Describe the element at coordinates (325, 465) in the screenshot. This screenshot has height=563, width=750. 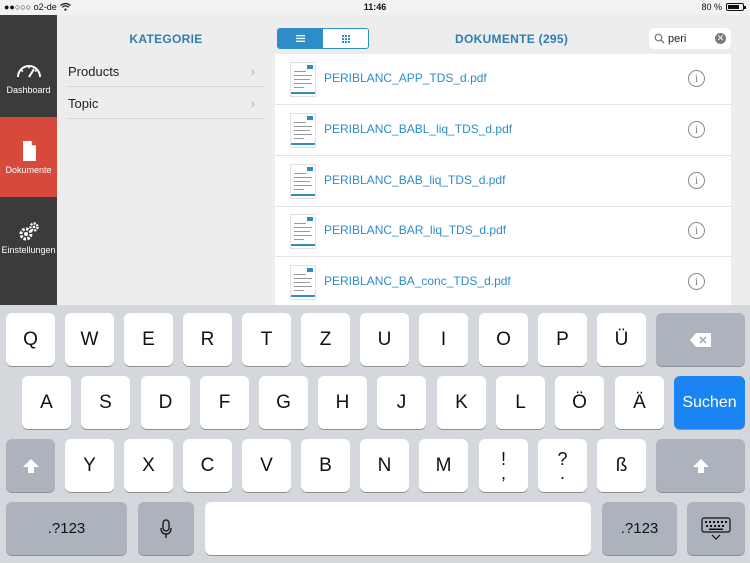
I see `key-b: B` at that location.